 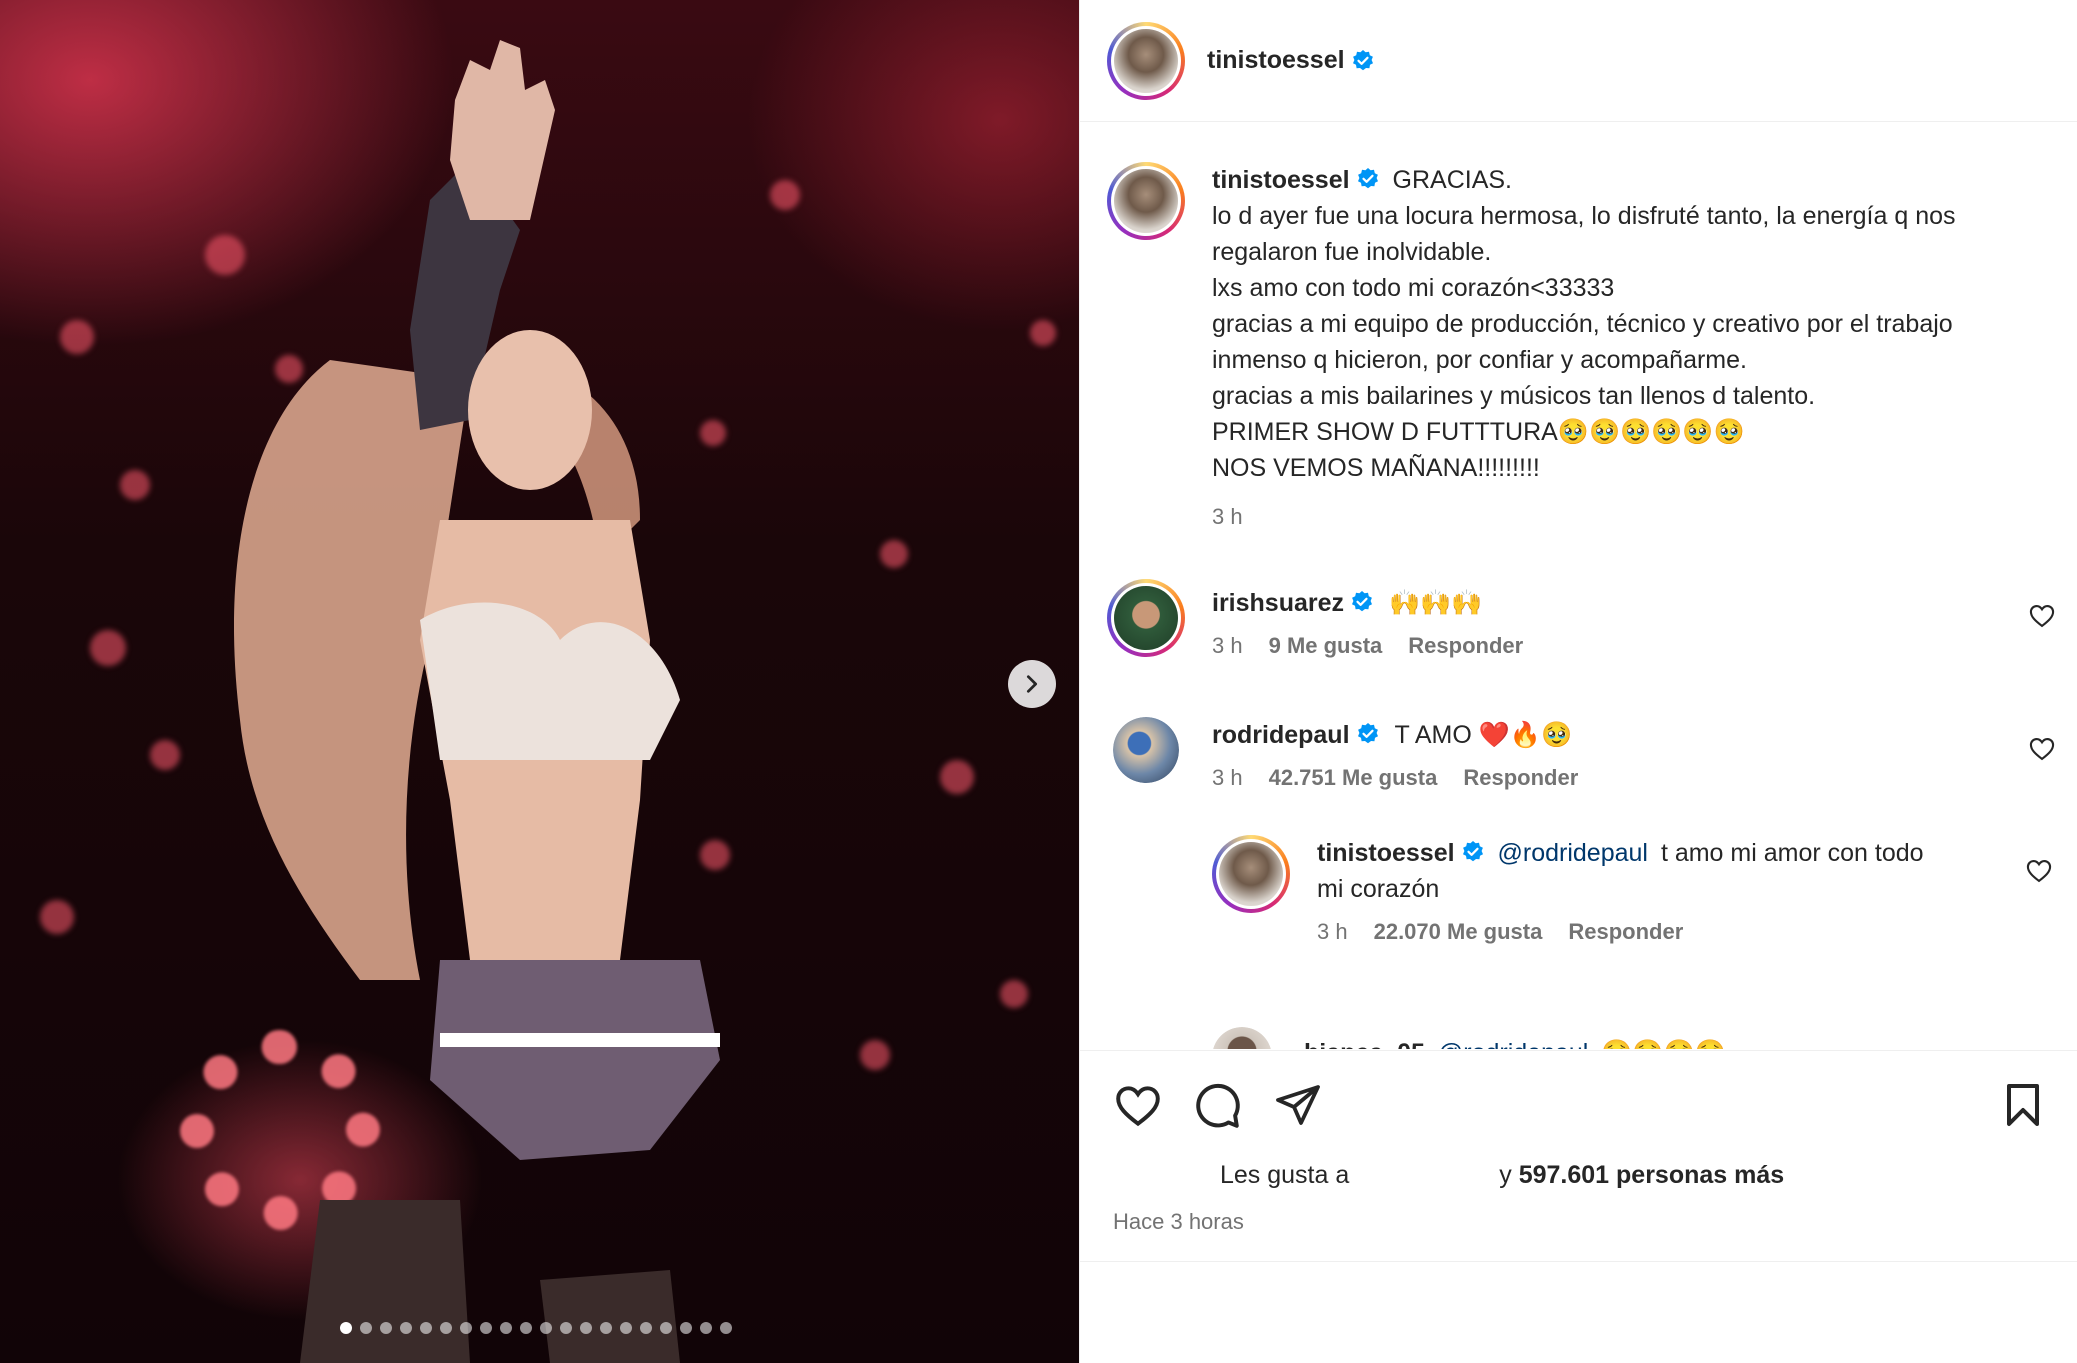 What do you see at coordinates (1332, 932) in the screenshot?
I see `reply-time: 3 h` at bounding box center [1332, 932].